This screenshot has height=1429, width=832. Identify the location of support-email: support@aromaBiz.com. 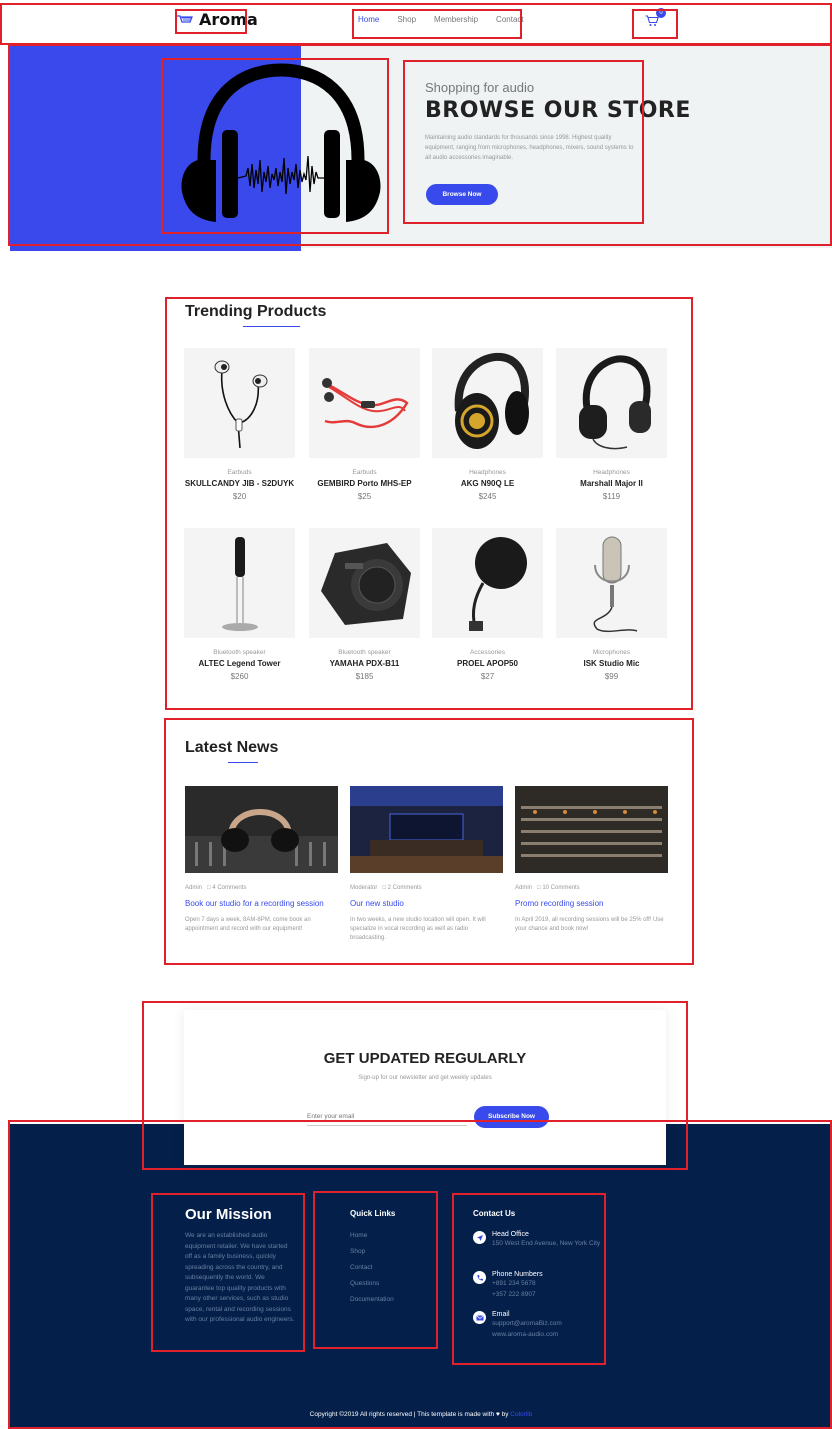
(527, 1324).